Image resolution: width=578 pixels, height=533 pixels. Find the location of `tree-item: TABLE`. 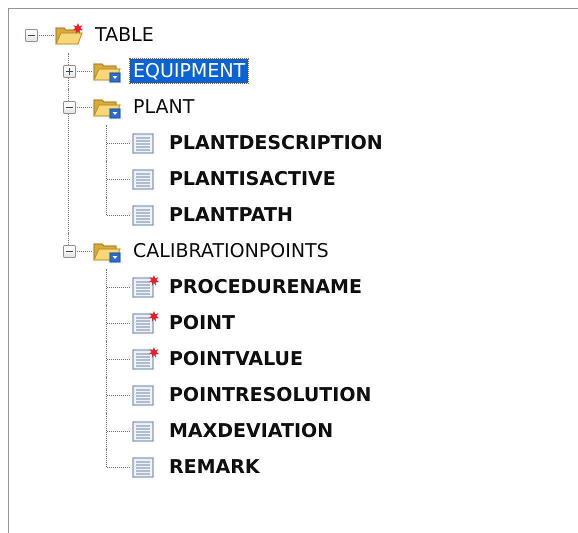

tree-item: TABLE is located at coordinates (124, 35).